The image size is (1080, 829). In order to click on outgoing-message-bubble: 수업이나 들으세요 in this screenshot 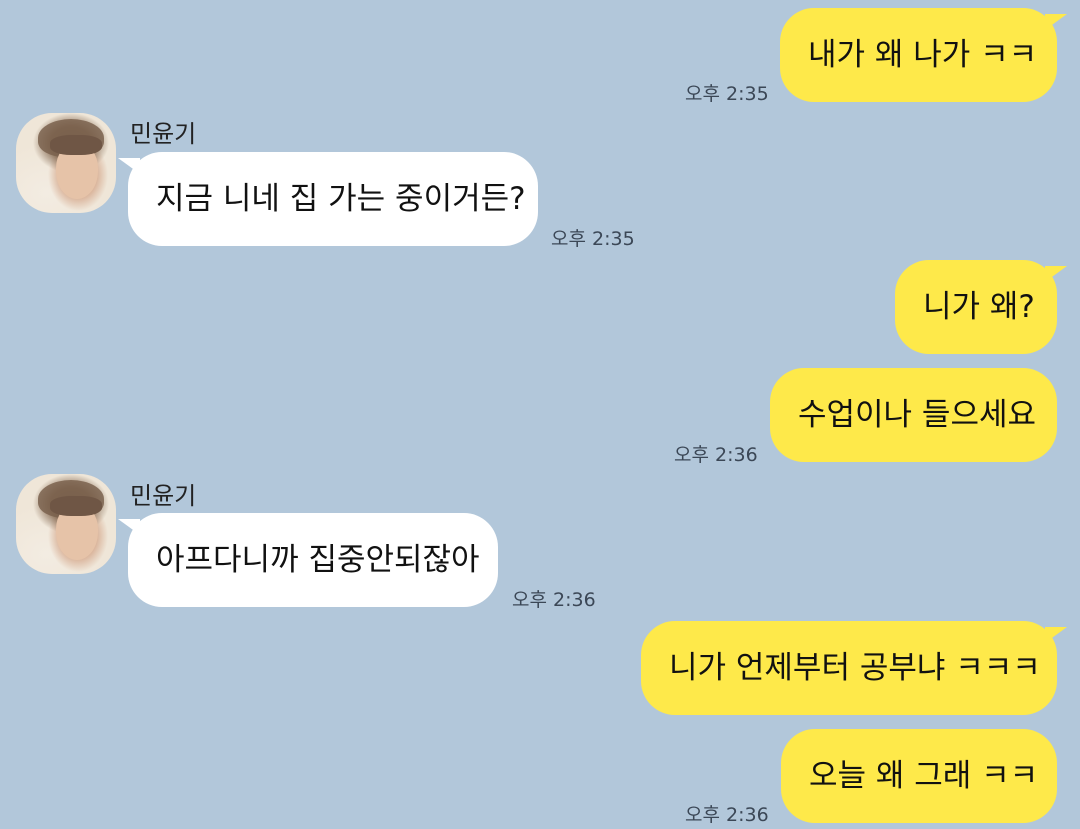, I will do `click(913, 415)`.